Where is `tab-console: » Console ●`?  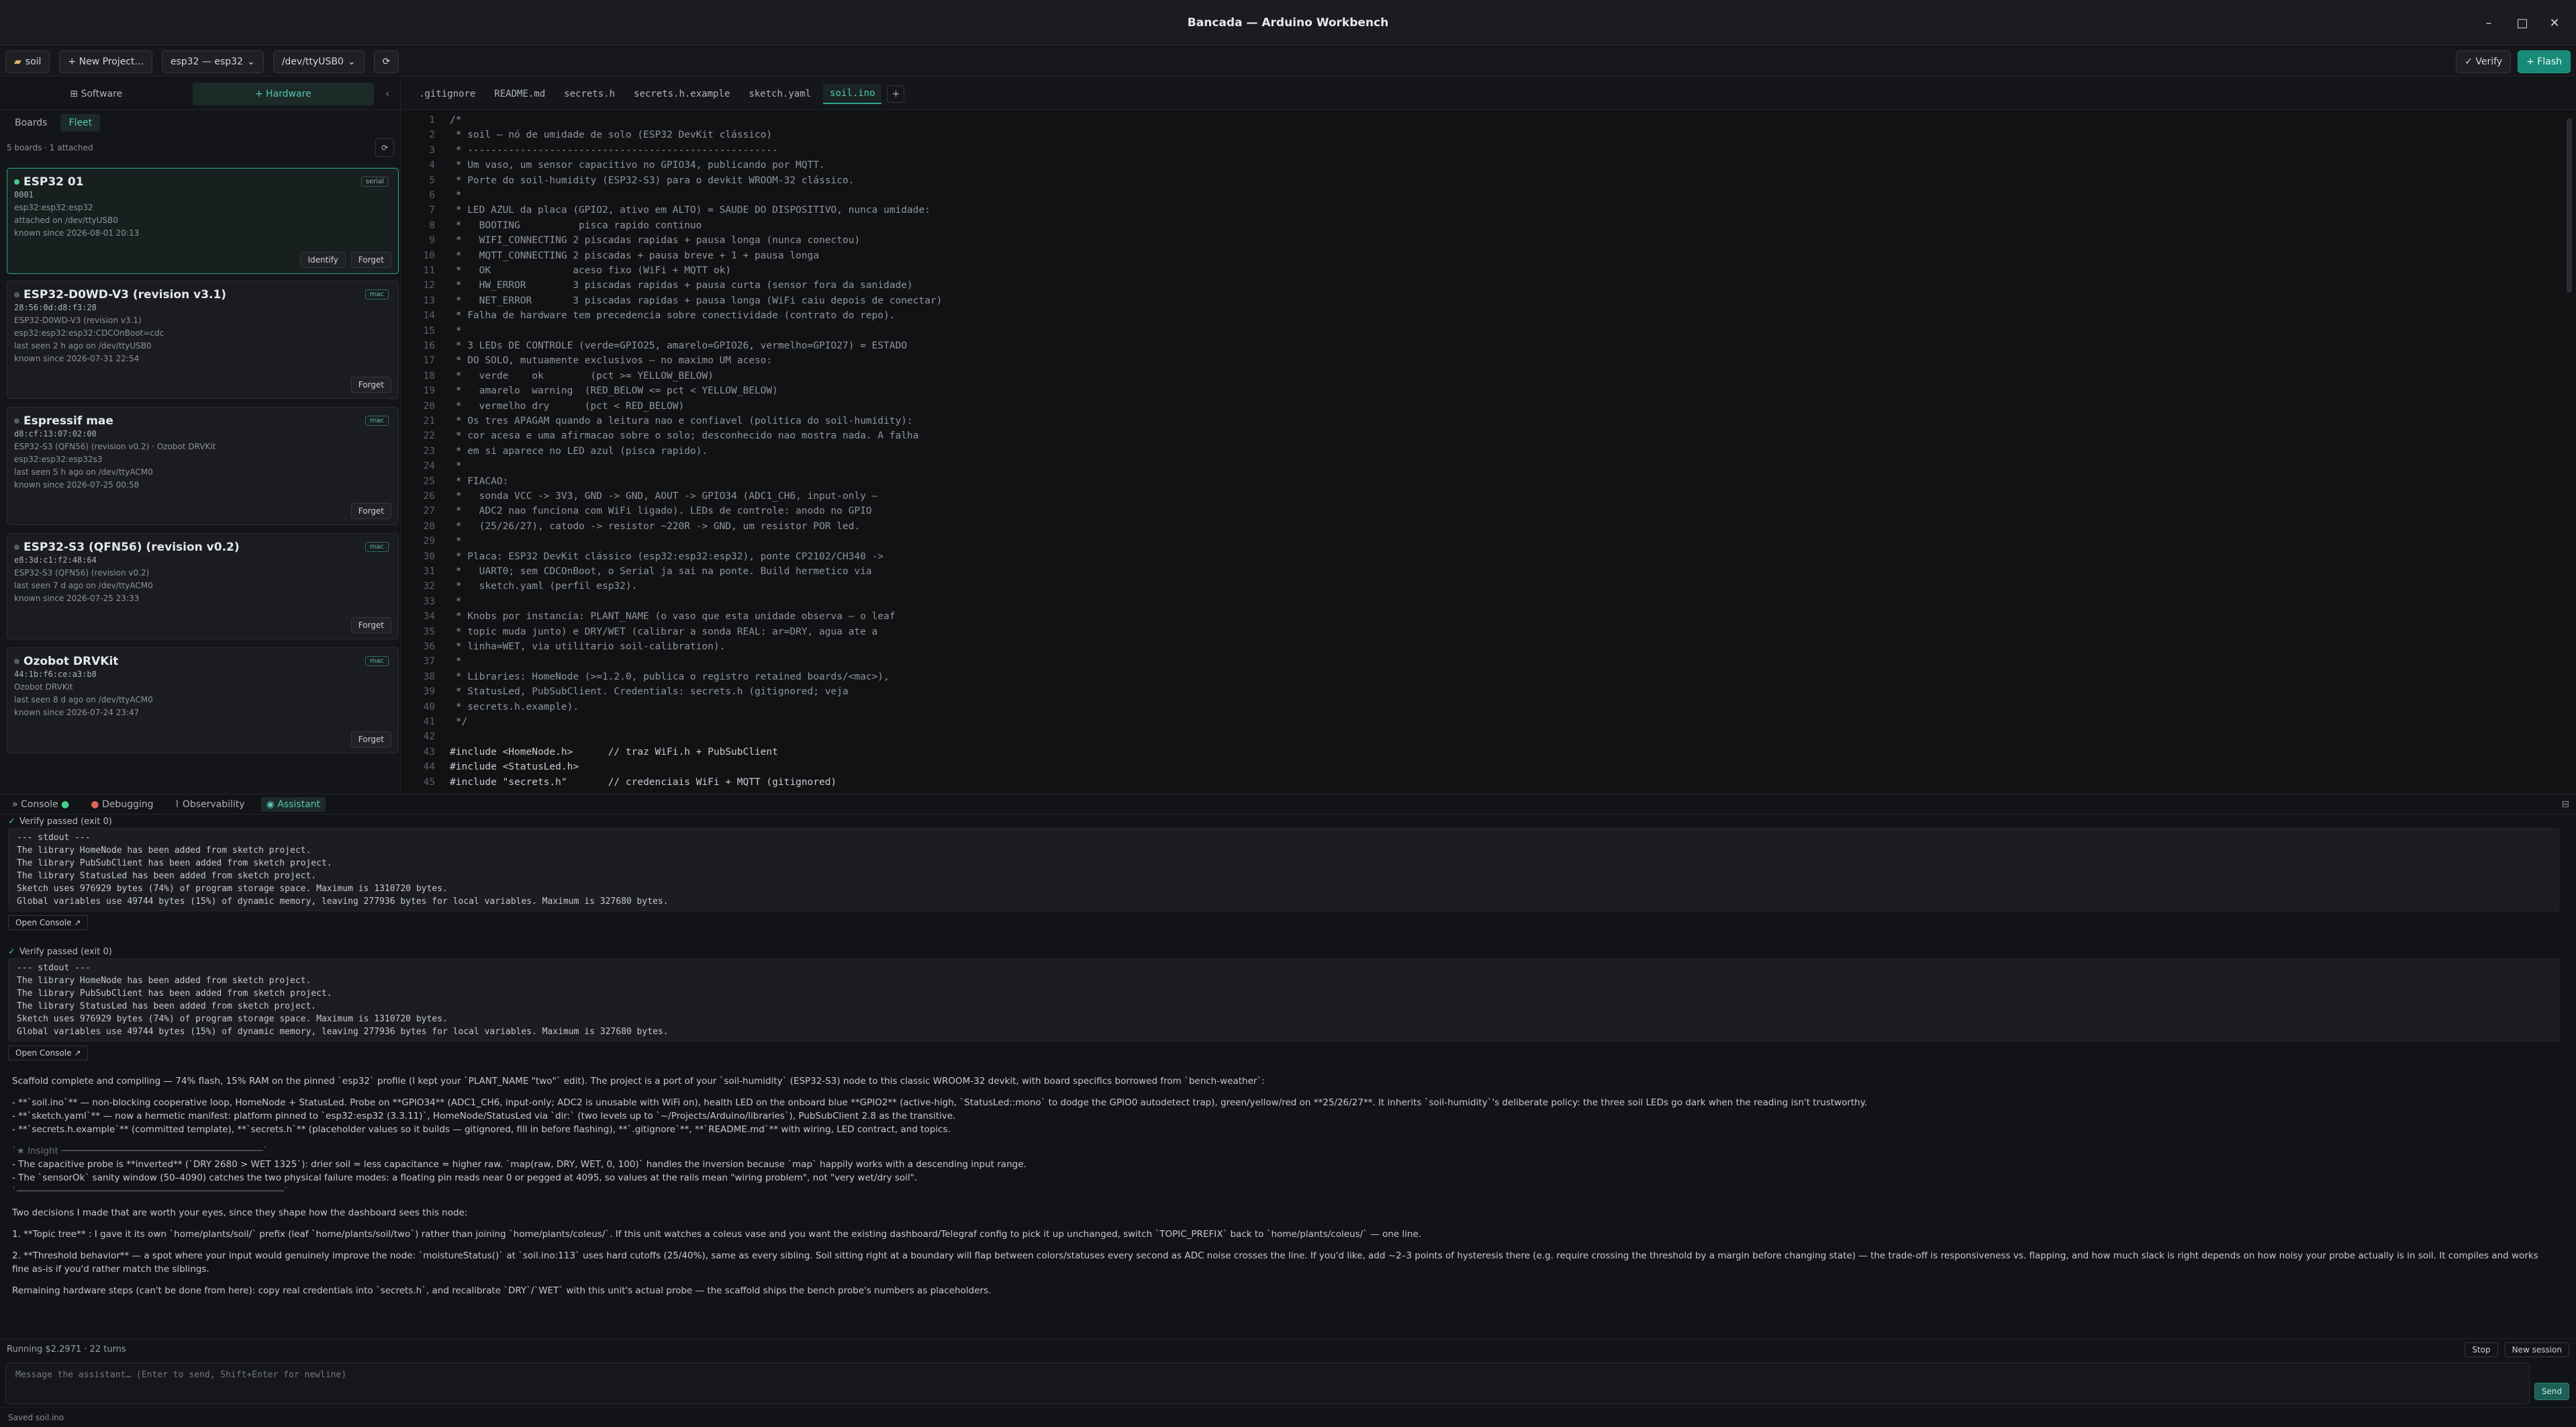
tab-console: » Console ● is located at coordinates (41, 805).